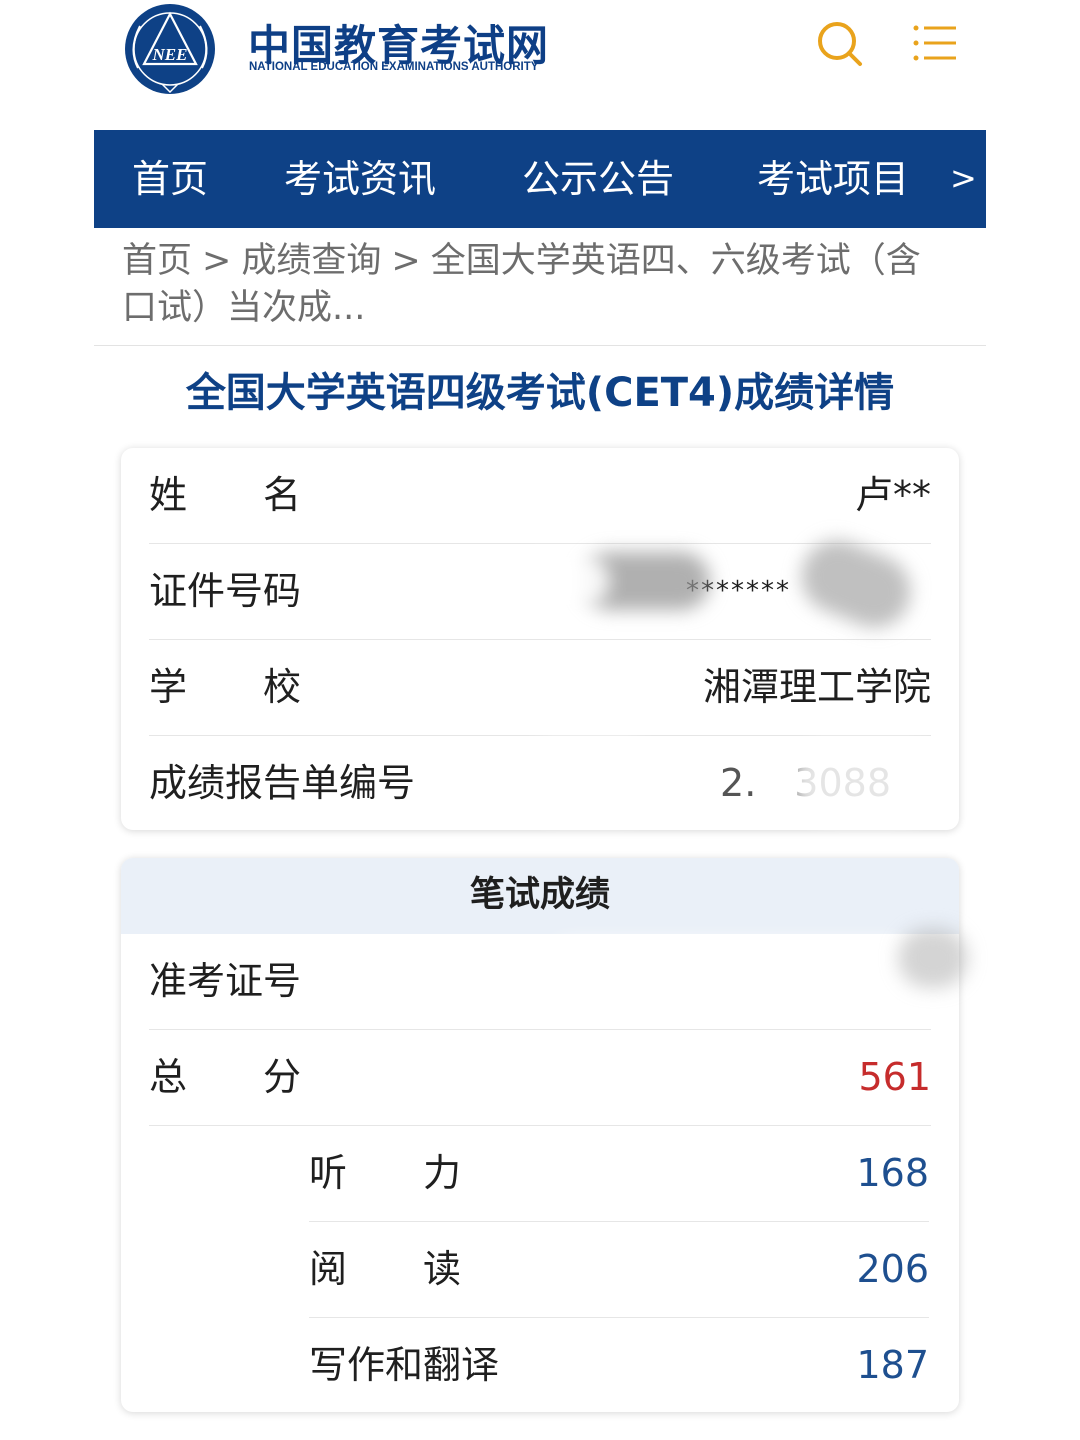  I want to click on school-value: 湘潭理工学院, so click(816, 687).